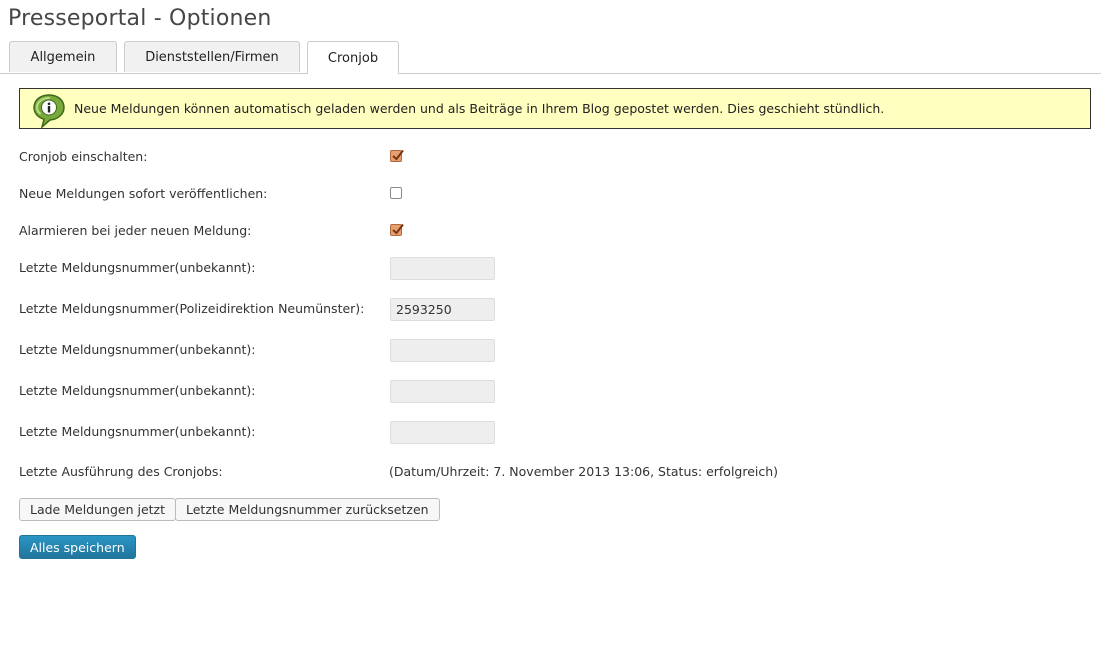 This screenshot has height=654, width=1106. Describe the element at coordinates (121, 471) in the screenshot. I see `last-run-label: Letzte Ausführung des Cronjobs:` at that location.